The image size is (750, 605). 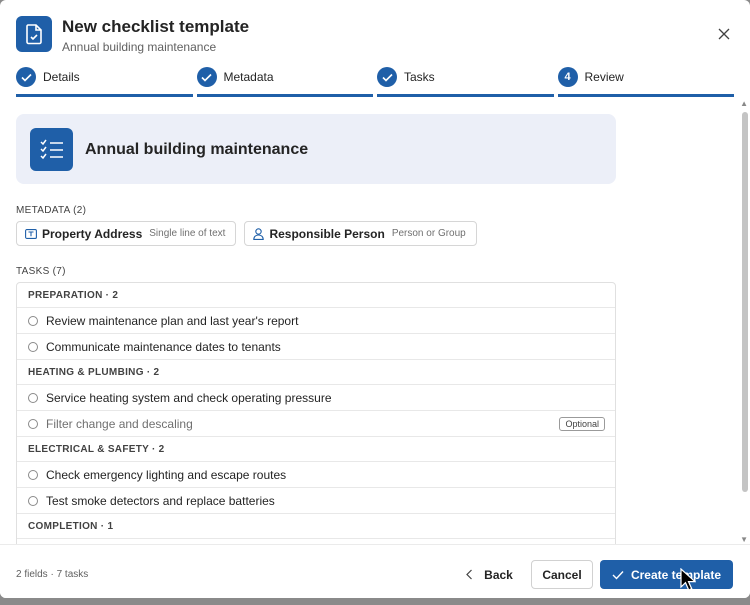 I want to click on template-name: Annual building maintenance, so click(x=197, y=149).